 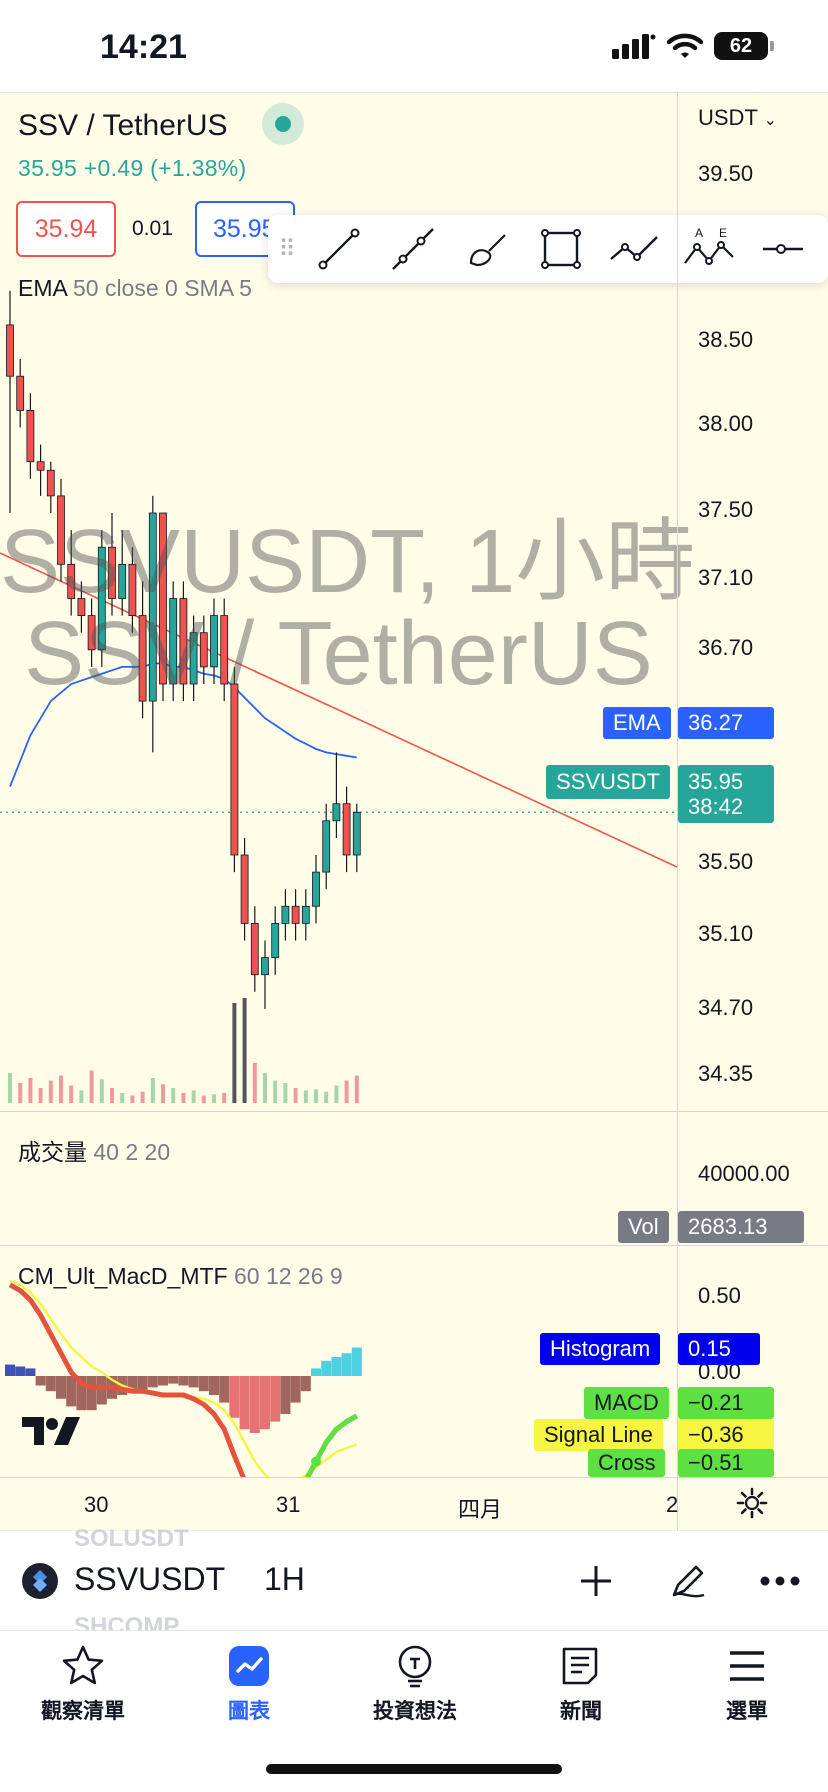 What do you see at coordinates (716, 806) in the screenshot?
I see `candle-countdown: 38:42` at bounding box center [716, 806].